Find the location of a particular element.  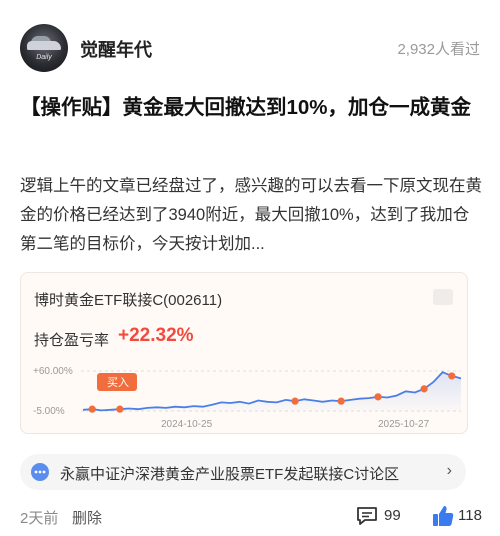

x-label-end: 2025-10-27 is located at coordinates (404, 424).